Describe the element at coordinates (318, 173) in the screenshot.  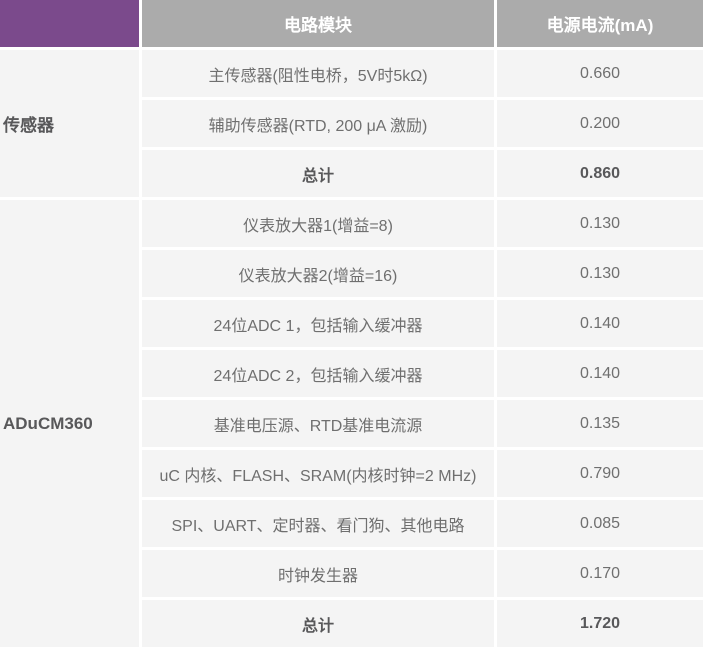
I see `module-cell-sensor-total: 总计` at that location.